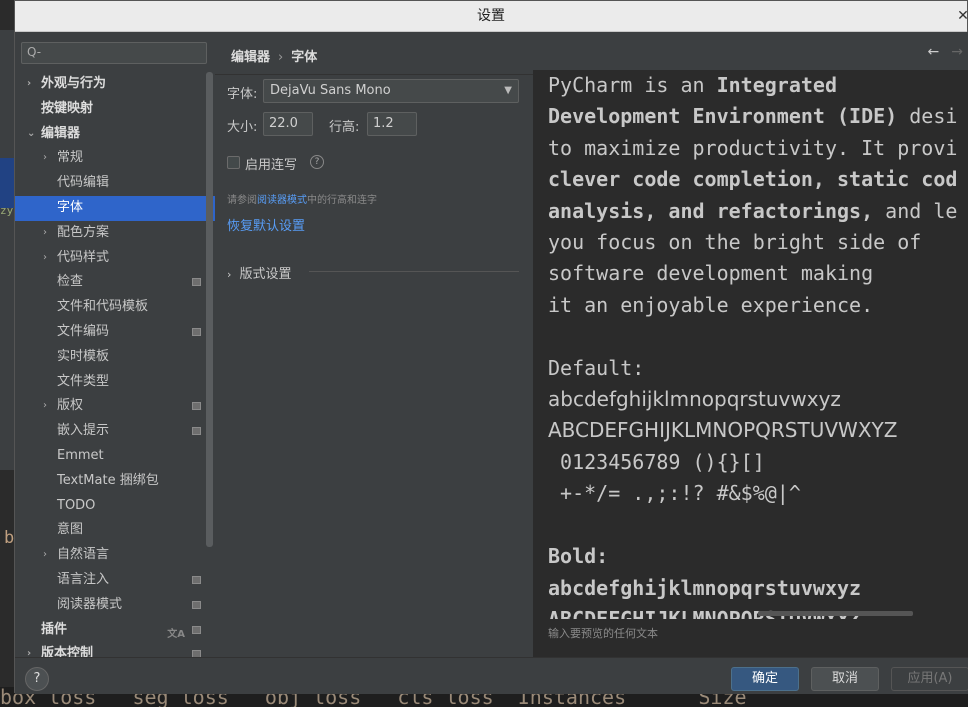  Describe the element at coordinates (83, 356) in the screenshot. I see `sidebar-item-label: 实时模板` at that location.